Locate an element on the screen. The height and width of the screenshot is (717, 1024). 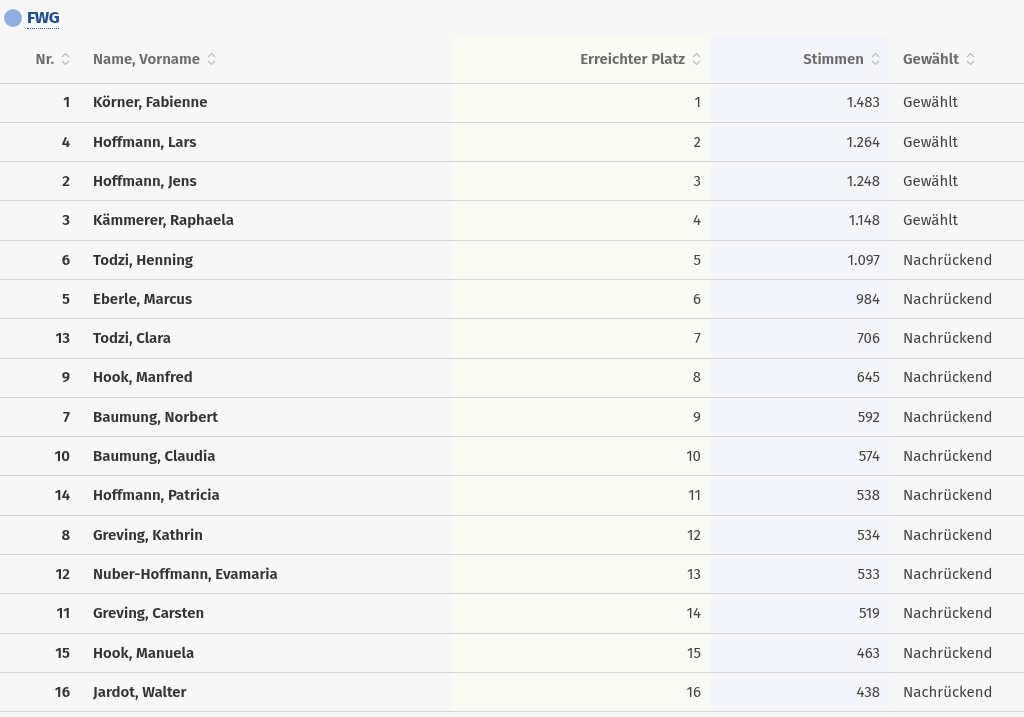
name-cell: Baumung, Norbert is located at coordinates (156, 416).